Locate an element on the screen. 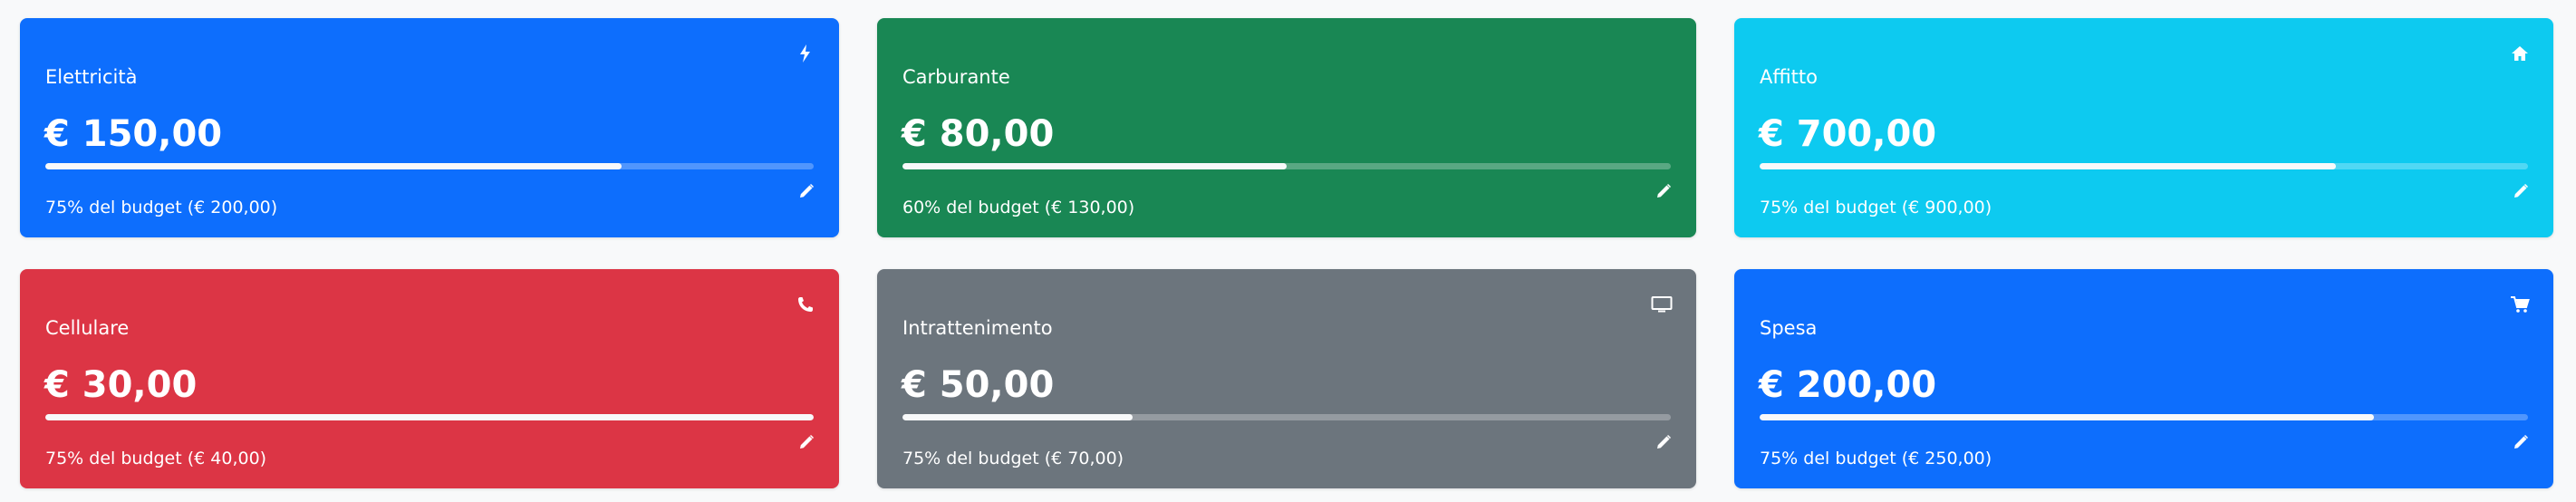 The width and height of the screenshot is (2576, 502). budget-percentage-text: 75% del budget (€ 40,00) is located at coordinates (156, 458).